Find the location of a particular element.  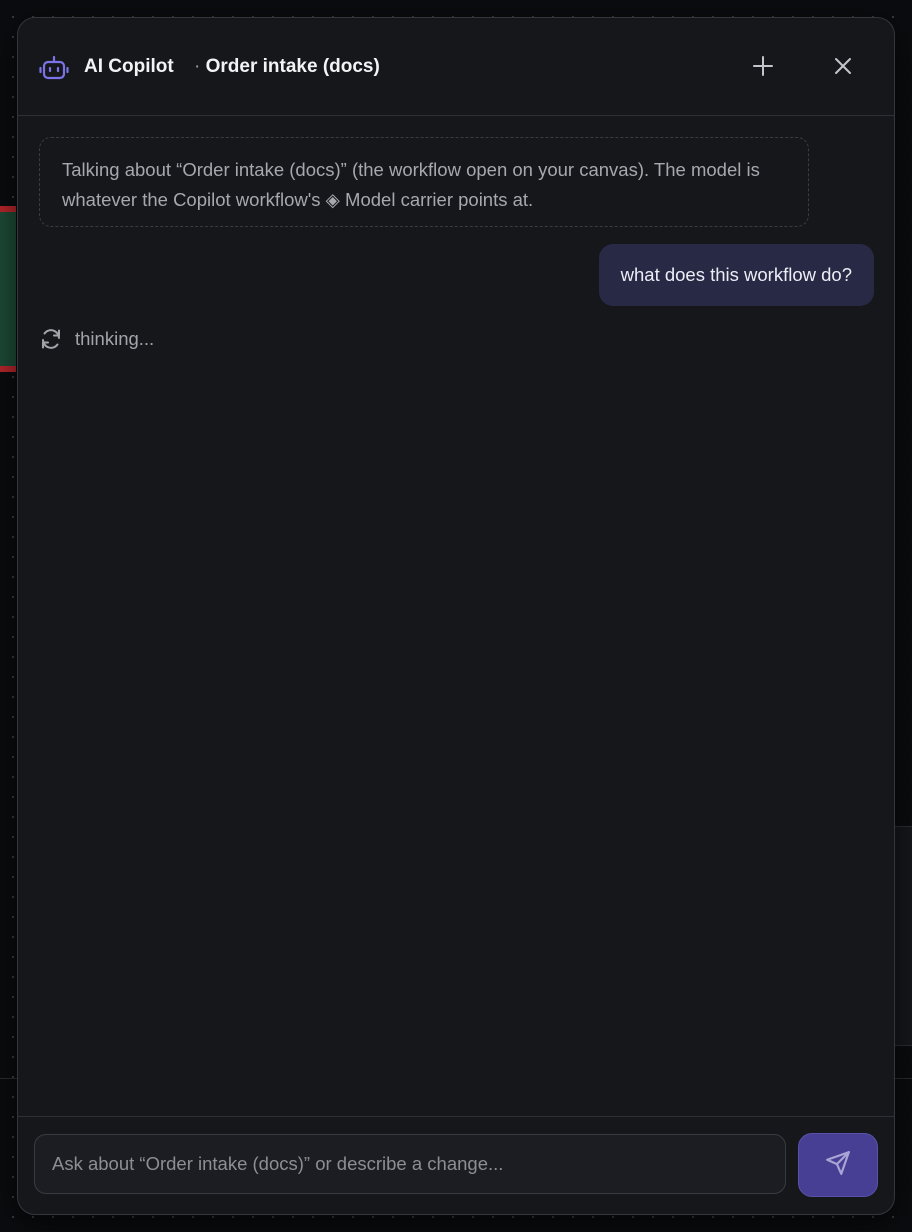

composer is located at coordinates (456, 1165).